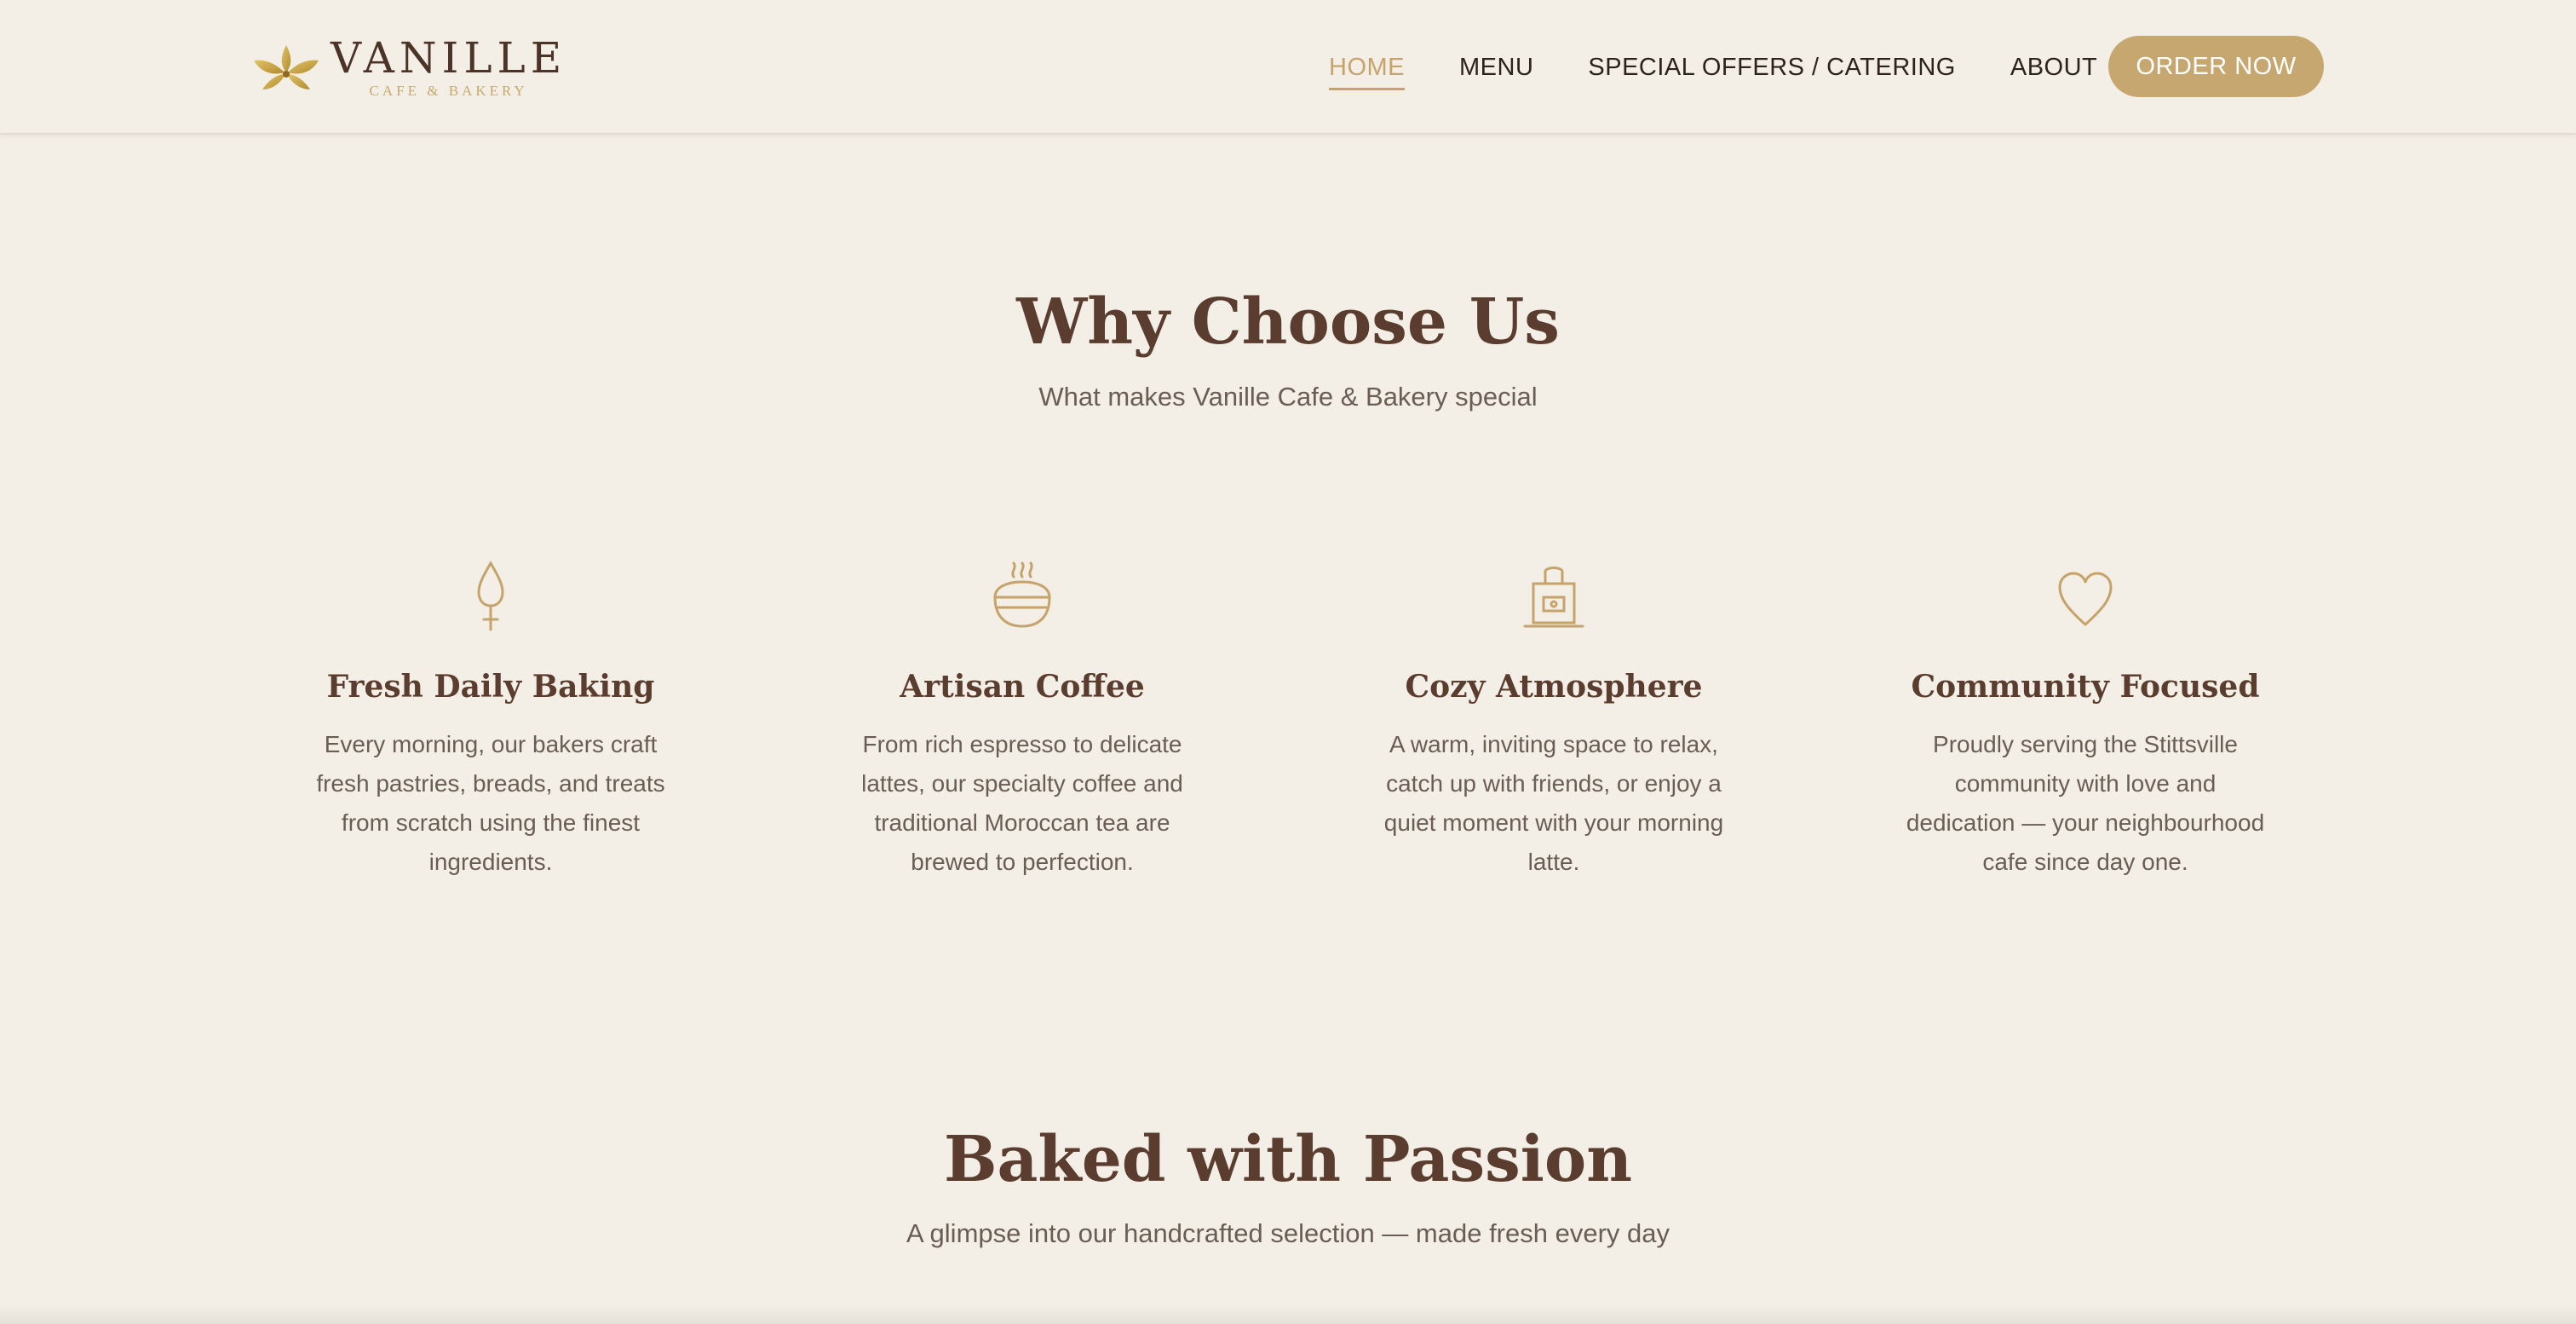  What do you see at coordinates (1496, 67) in the screenshot?
I see `nav-item-menu: MENU` at bounding box center [1496, 67].